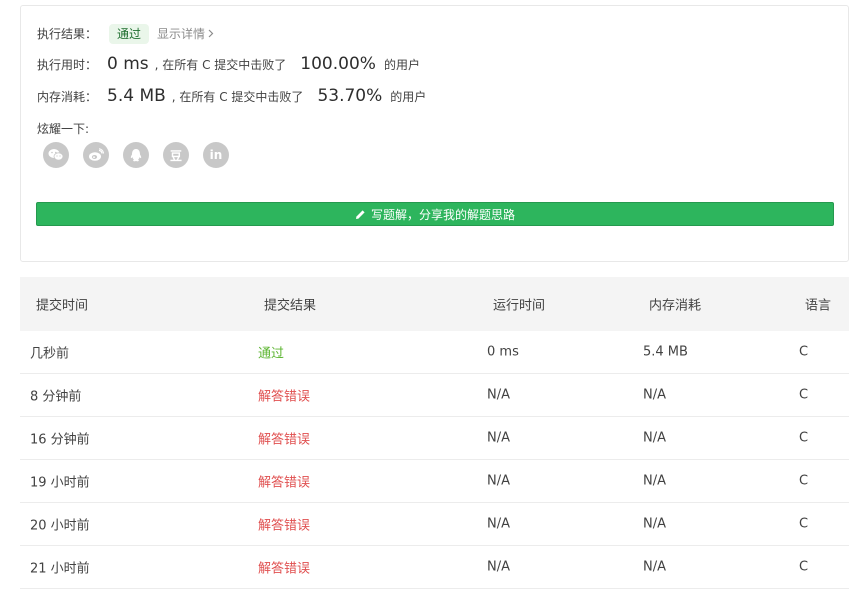 This screenshot has height=599, width=866. Describe the element at coordinates (434, 352) in the screenshot. I see `table-row: 几秒前 通过 0 ms 5.4 MB C` at that location.